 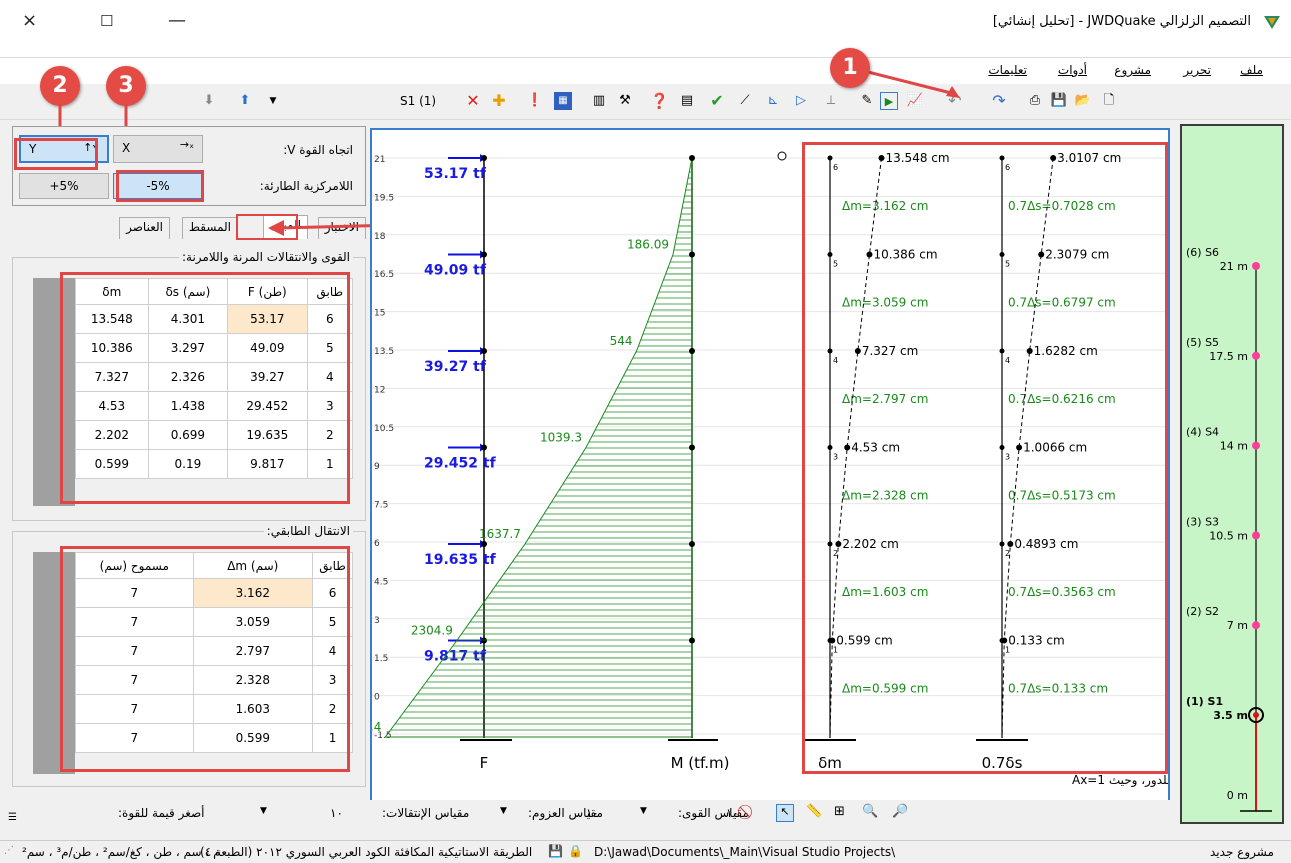 I want to click on menu-edit: تحرير, so click(x=1197, y=70).